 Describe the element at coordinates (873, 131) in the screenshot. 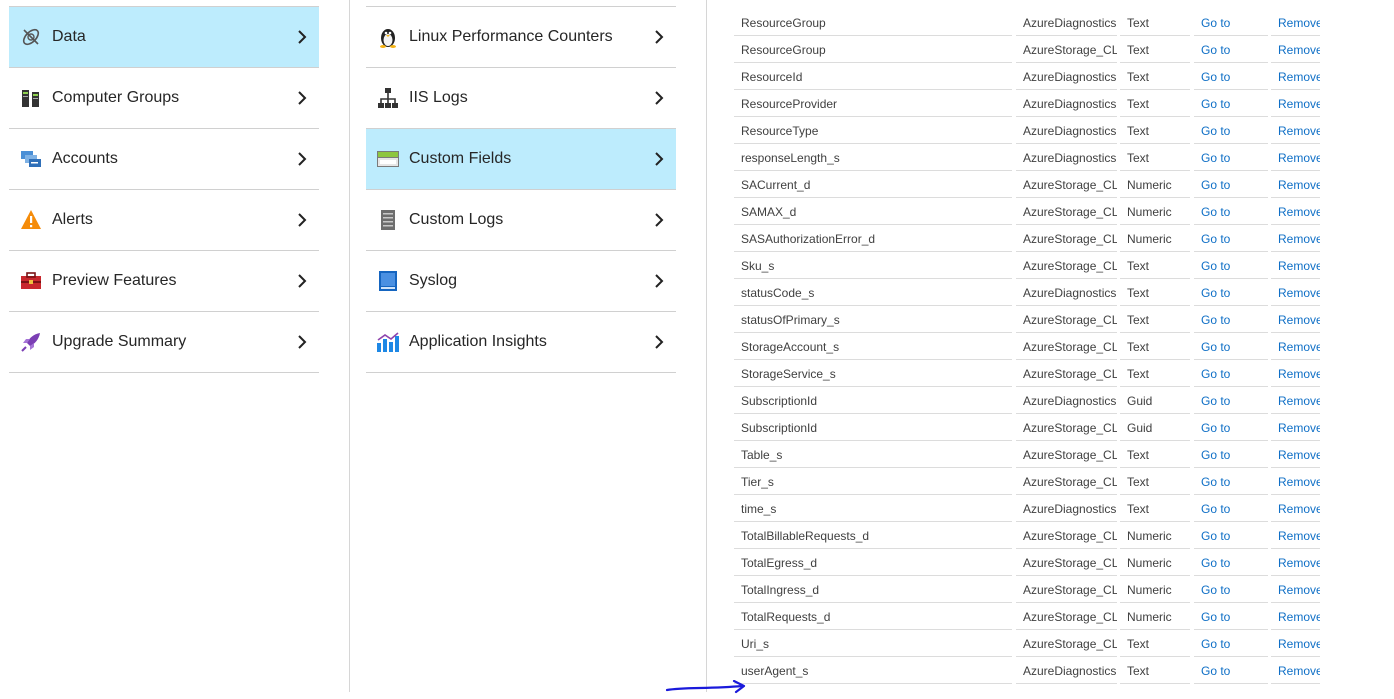

I see `field-name-cell: ResourceType` at that location.